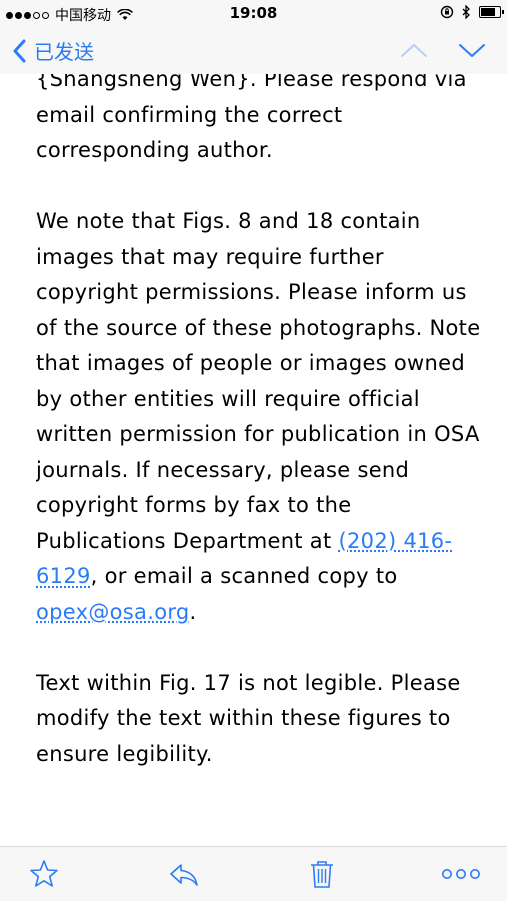 The width and height of the screenshot is (507, 901). What do you see at coordinates (447, 12) in the screenshot?
I see `orientation-lock-icon` at bounding box center [447, 12].